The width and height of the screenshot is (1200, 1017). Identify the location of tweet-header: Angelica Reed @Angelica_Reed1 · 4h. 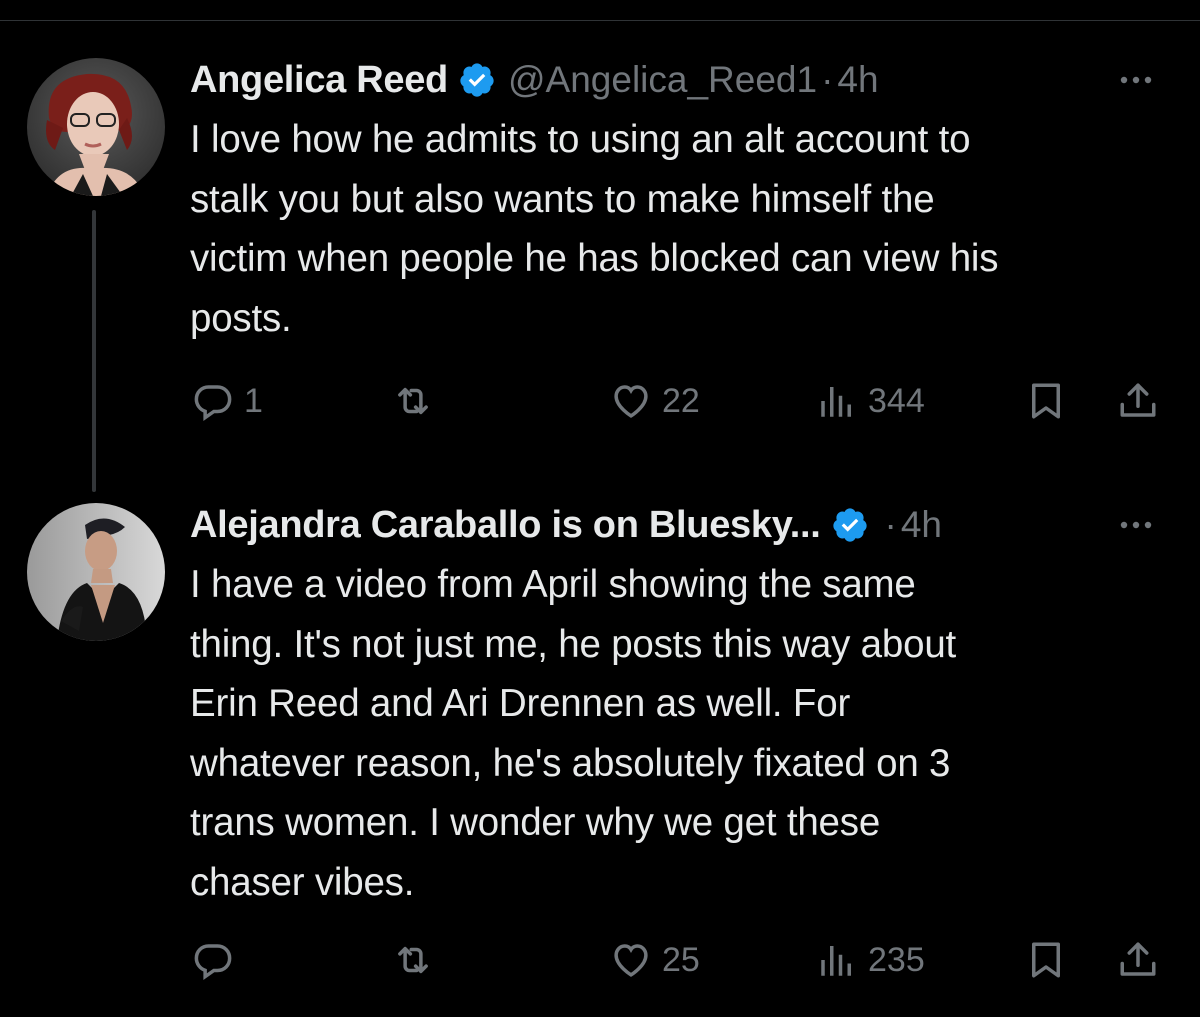
(685, 80).